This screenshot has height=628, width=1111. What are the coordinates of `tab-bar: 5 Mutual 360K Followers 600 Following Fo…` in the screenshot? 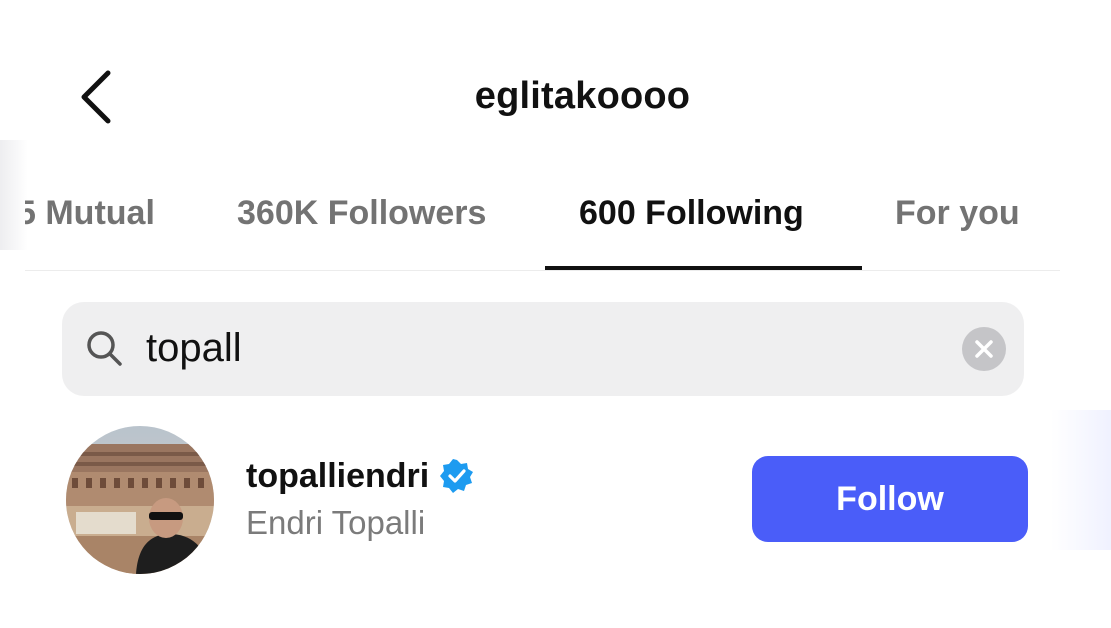 It's located at (542, 220).